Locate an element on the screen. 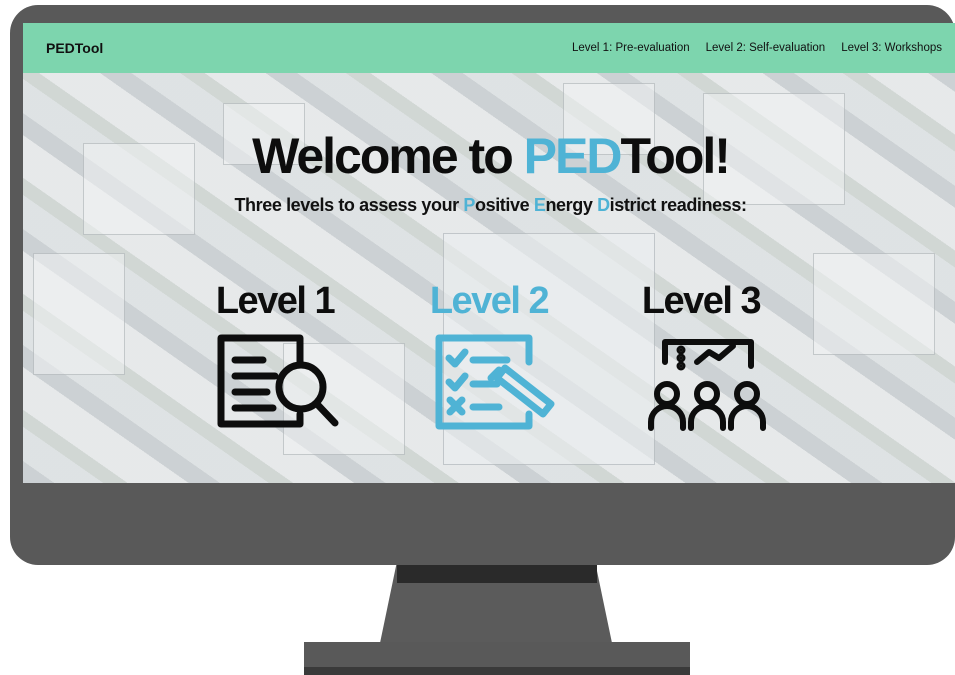  presentation-group-icon is located at coordinates (707, 385).